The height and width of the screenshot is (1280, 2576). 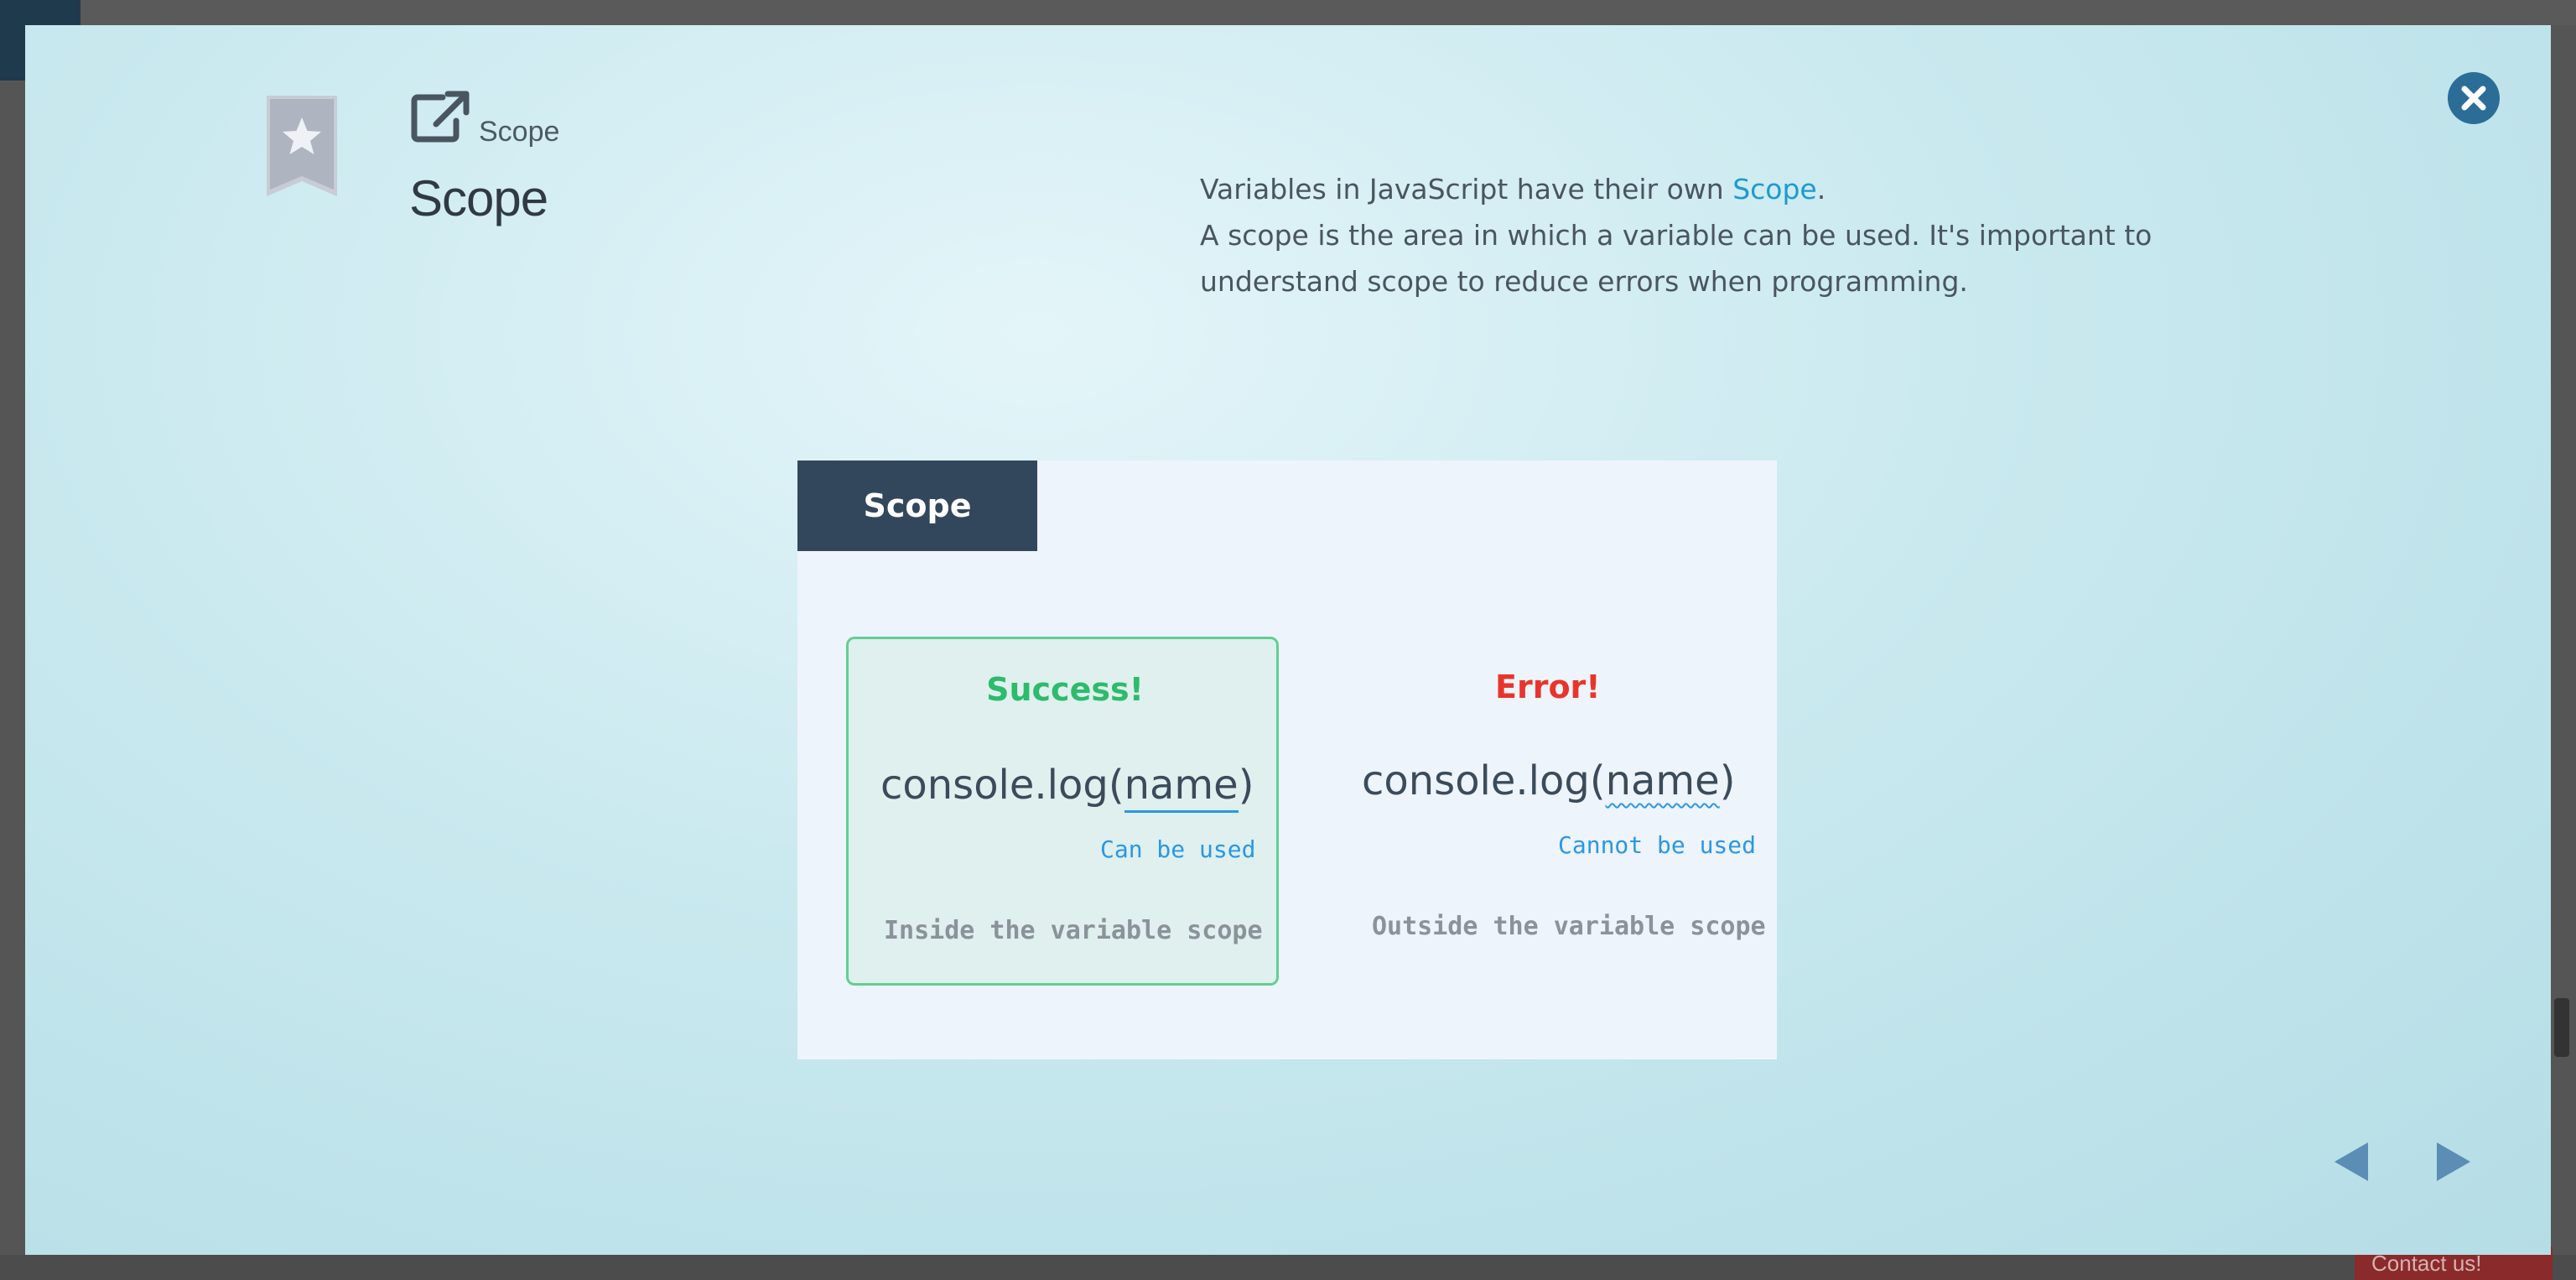 I want to click on background-topbar, so click(x=1288, y=12).